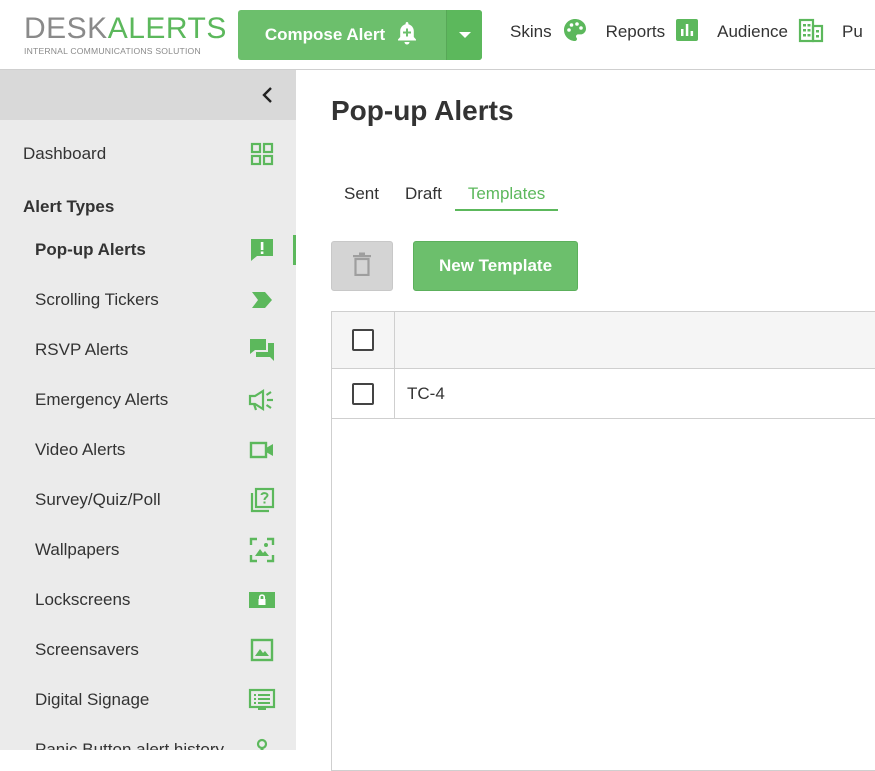 The width and height of the screenshot is (875, 771). What do you see at coordinates (102, 399) in the screenshot?
I see `sidebar-item-label: Emergency Alerts` at bounding box center [102, 399].